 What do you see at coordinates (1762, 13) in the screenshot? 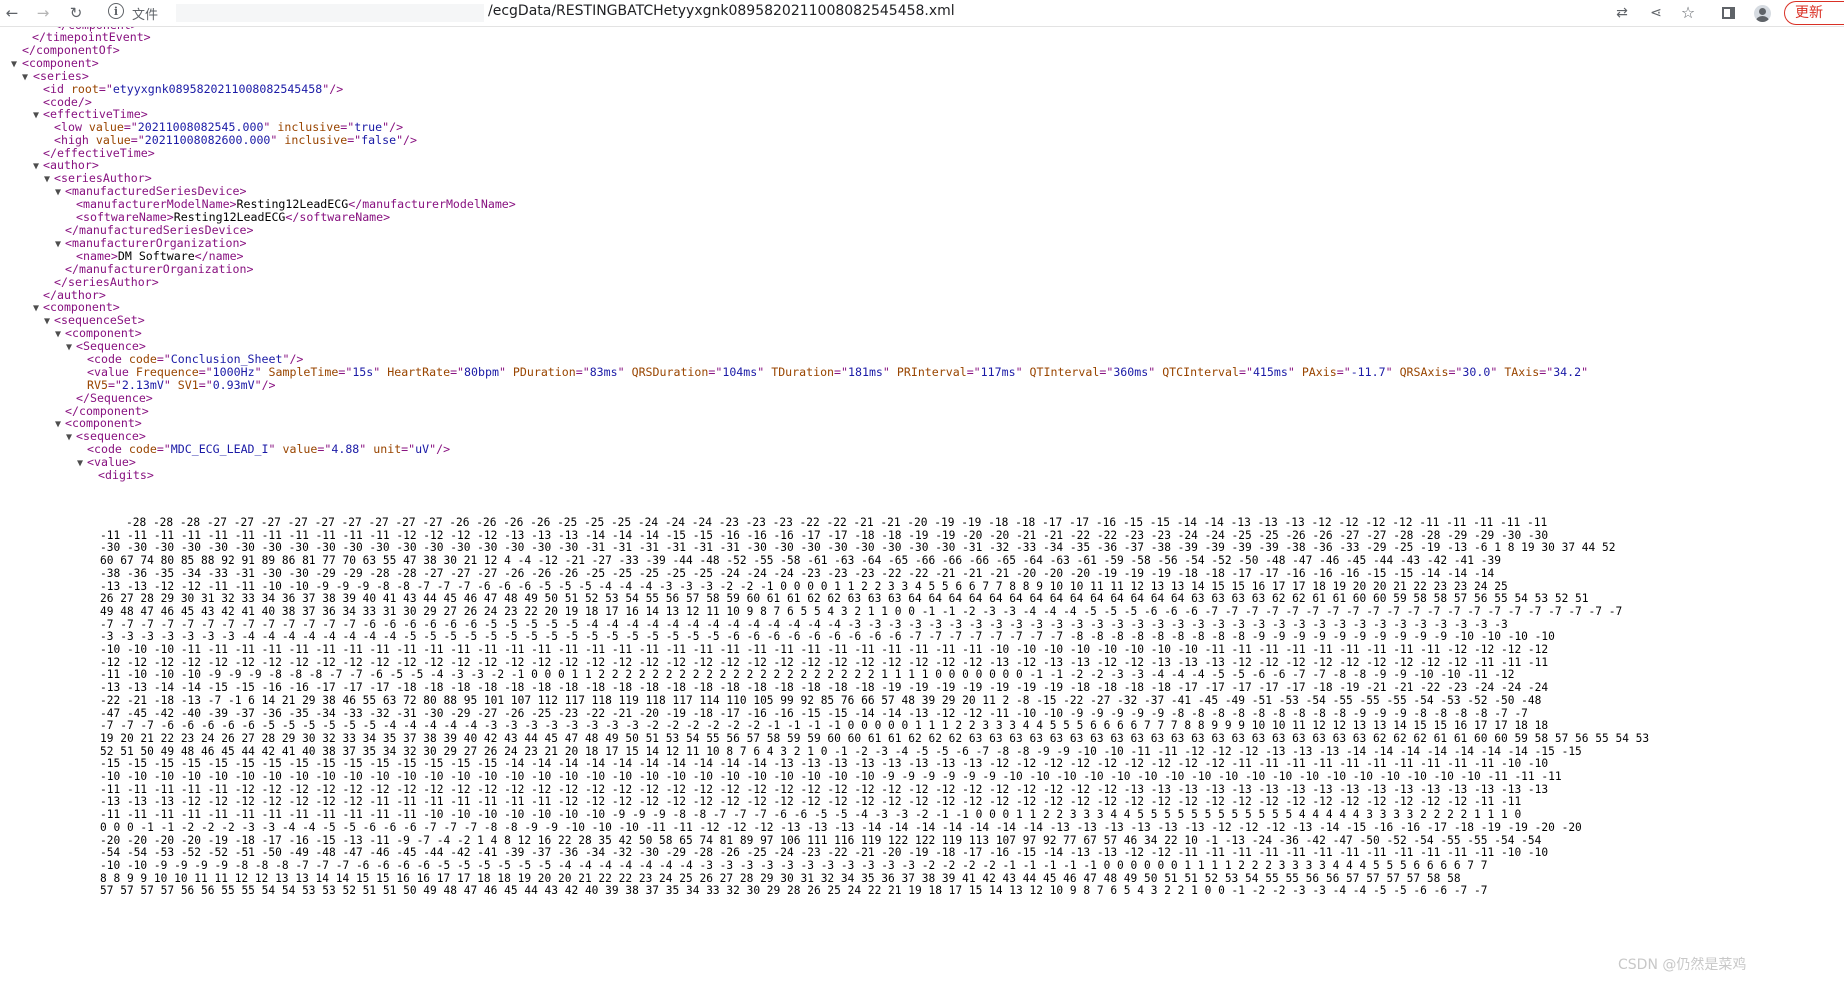
I see `profile-avatar-icon` at bounding box center [1762, 13].